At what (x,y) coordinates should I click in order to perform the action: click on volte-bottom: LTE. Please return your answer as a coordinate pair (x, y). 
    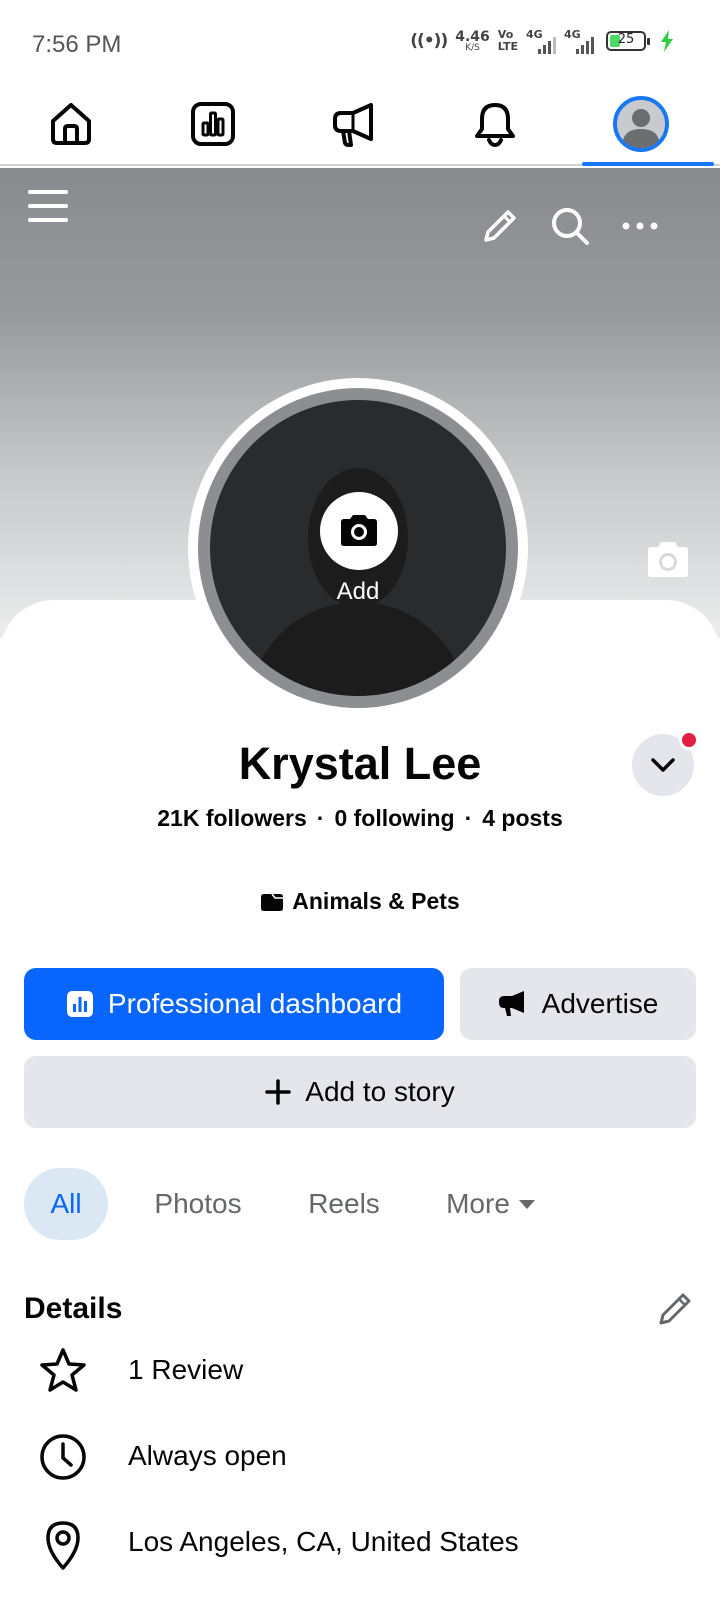
    Looking at the image, I should click on (507, 46).